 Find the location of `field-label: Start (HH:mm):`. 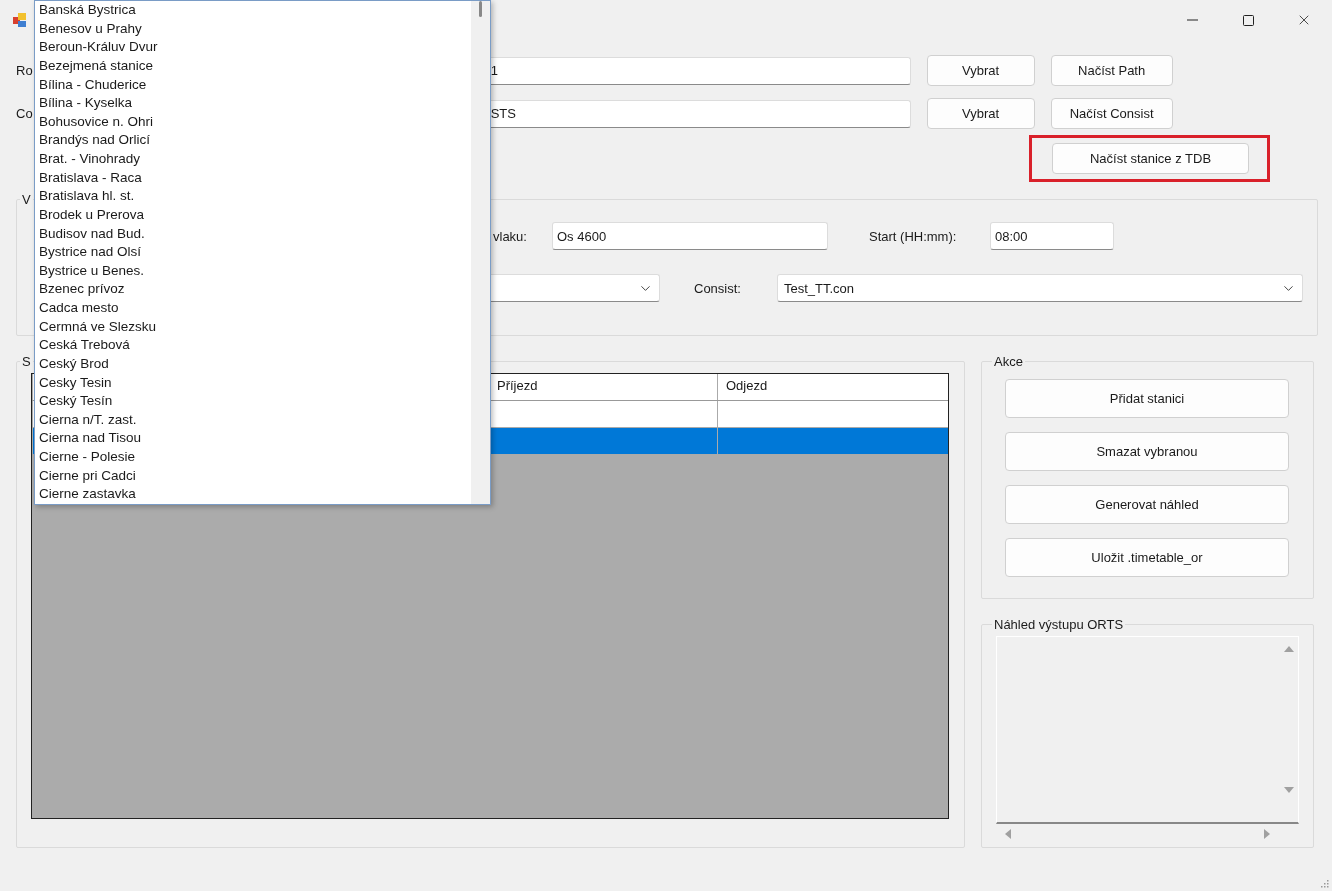

field-label: Start (HH:mm): is located at coordinates (913, 236).